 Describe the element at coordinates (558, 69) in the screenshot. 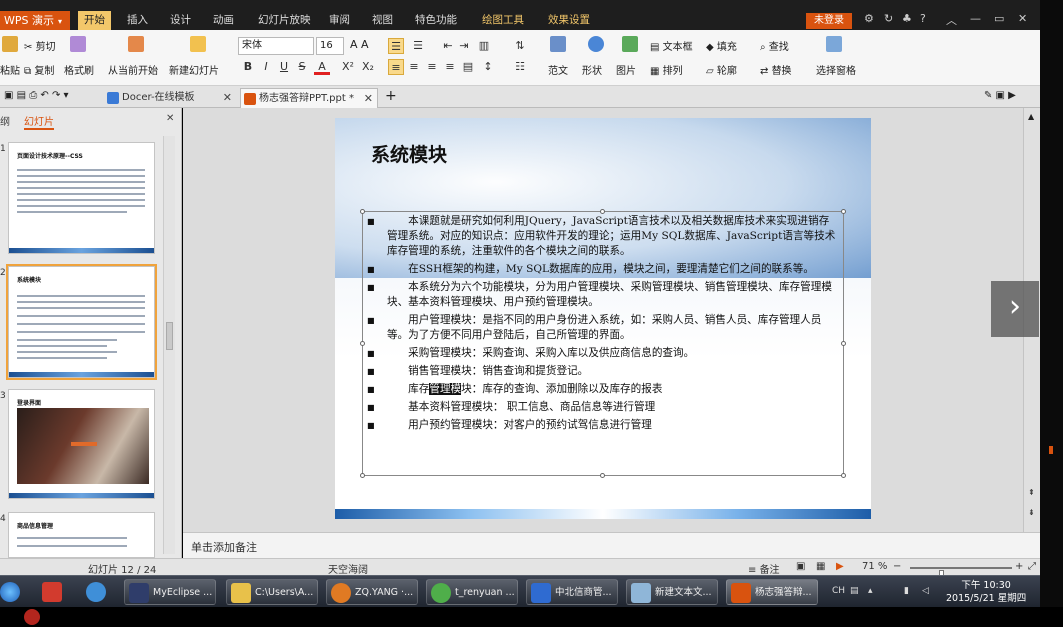

I see `template-button: 范文` at that location.